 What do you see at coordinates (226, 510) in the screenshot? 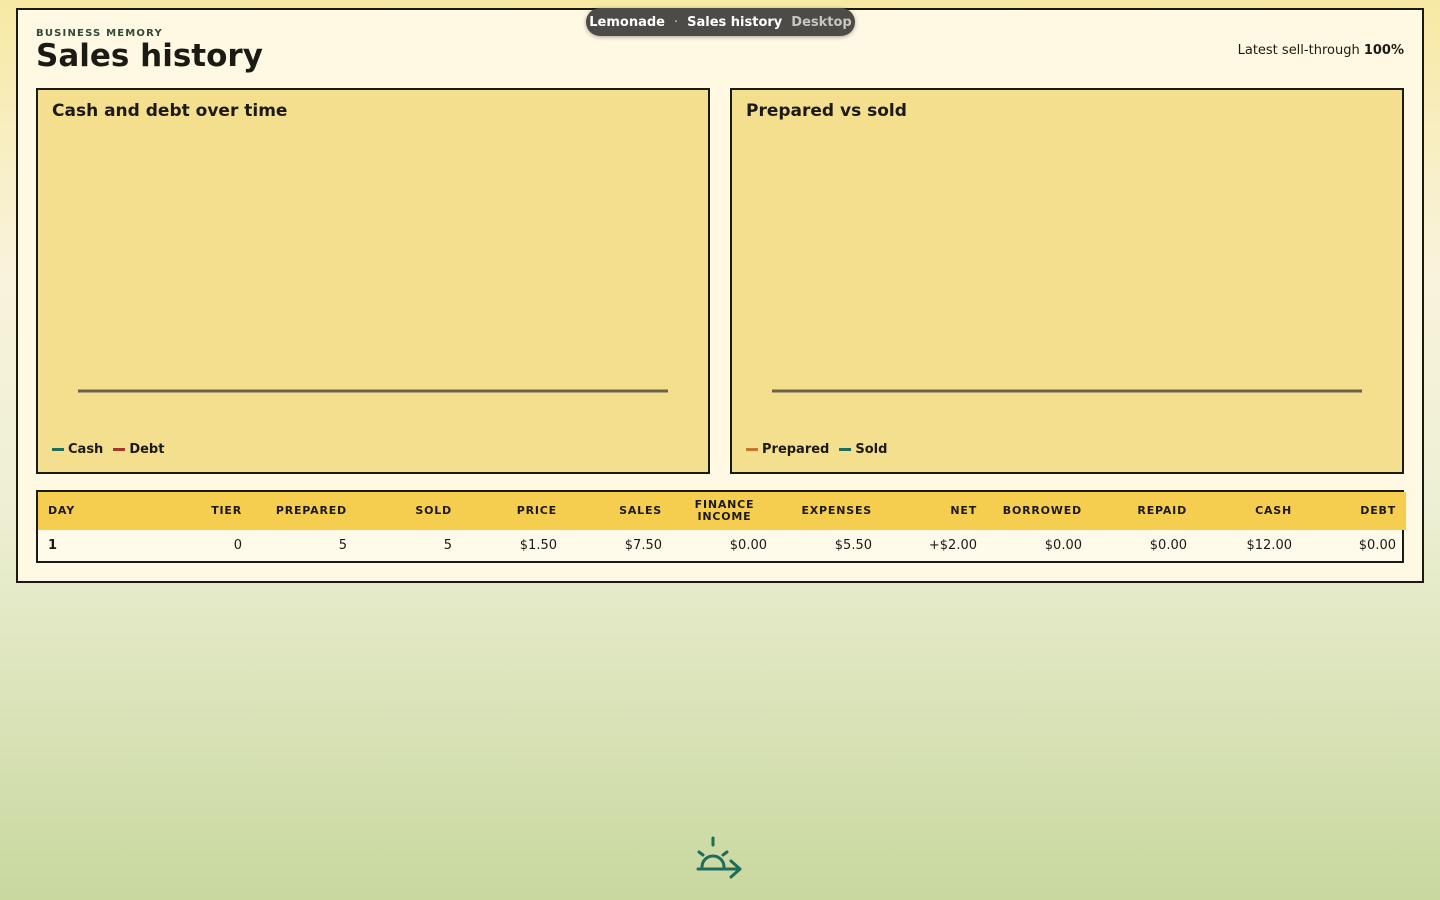
I see `column-header-tier: Tier` at bounding box center [226, 510].